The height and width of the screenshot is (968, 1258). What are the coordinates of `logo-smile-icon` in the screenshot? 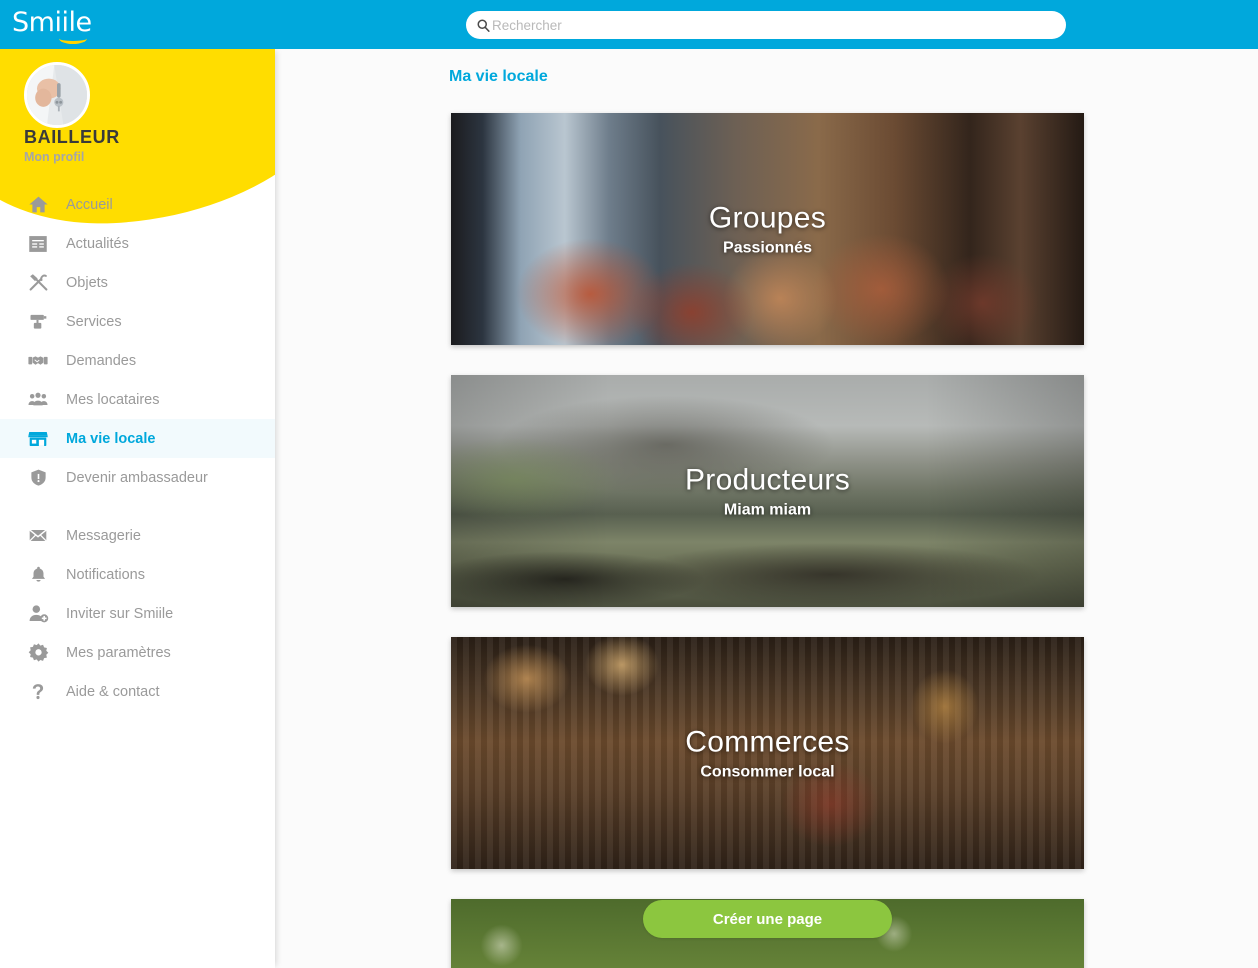 It's located at (73, 38).